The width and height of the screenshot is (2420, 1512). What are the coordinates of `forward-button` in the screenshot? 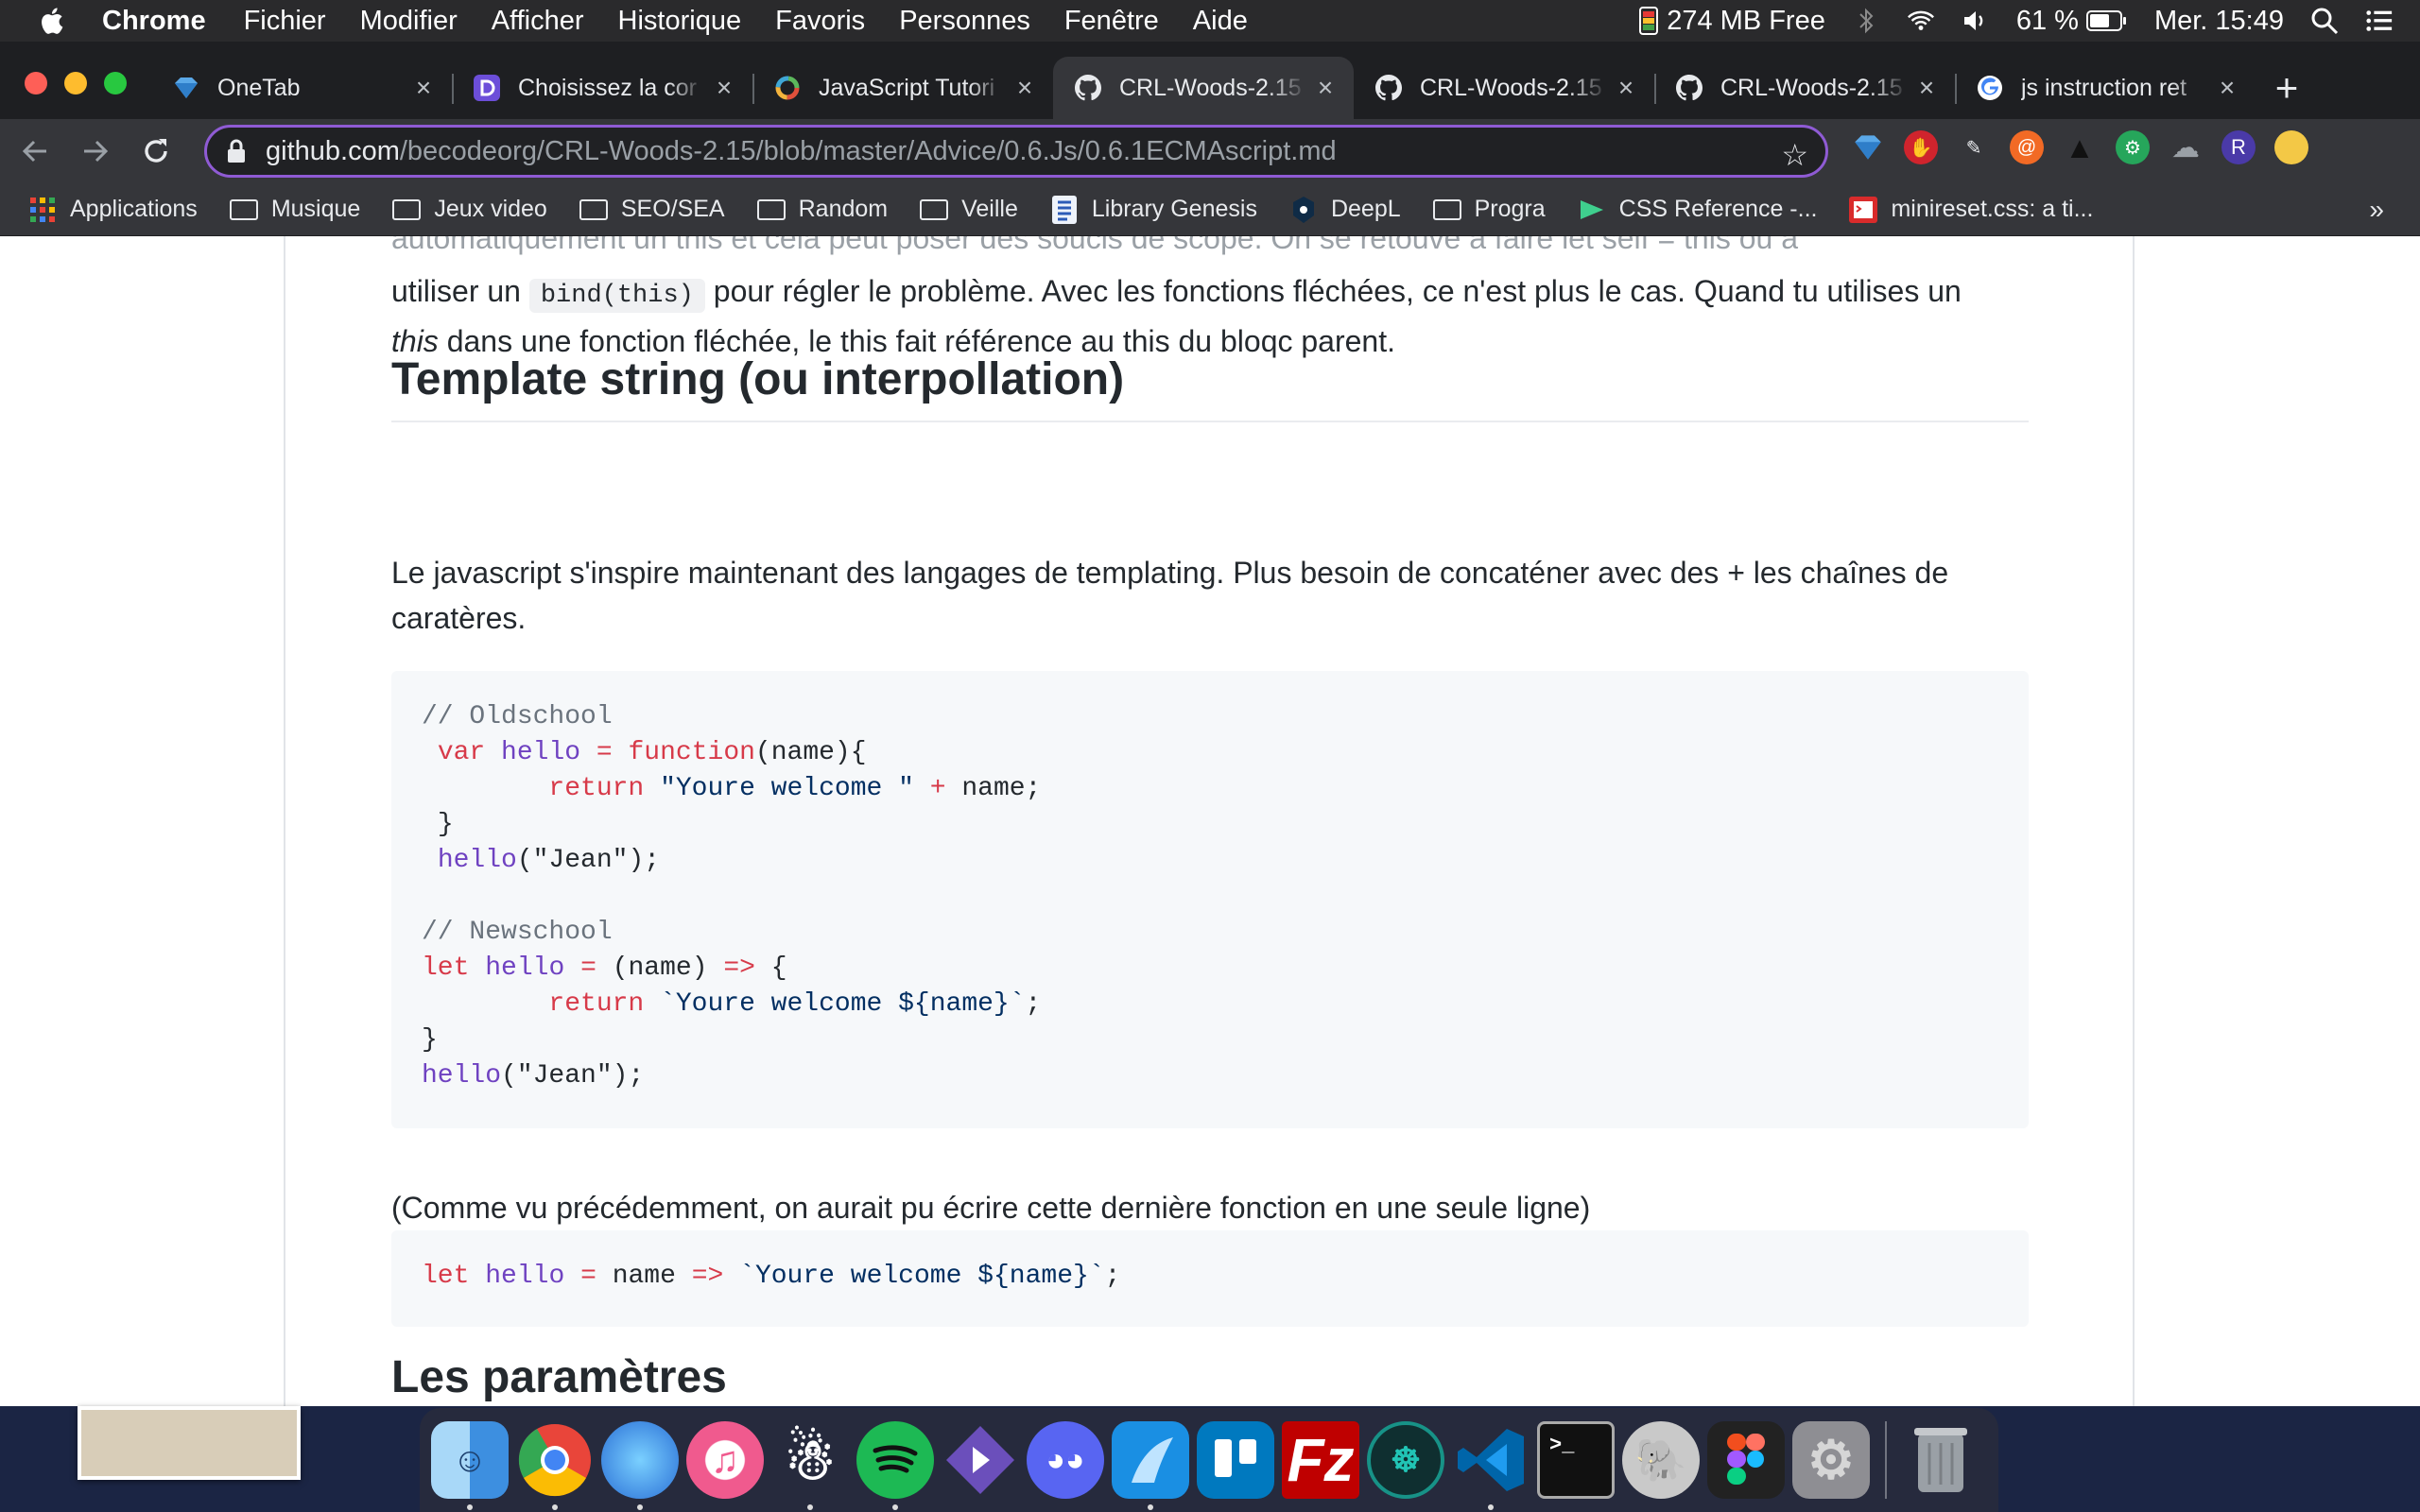 It's located at (95, 151).